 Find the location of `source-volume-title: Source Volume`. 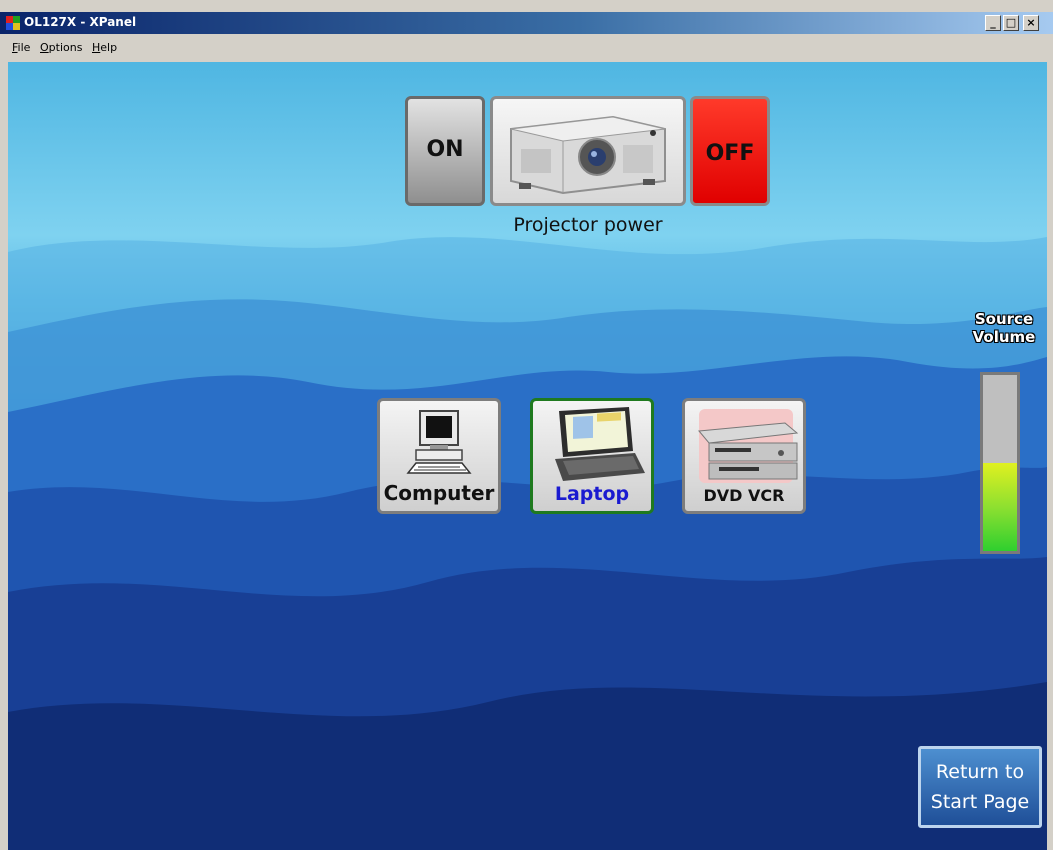

source-volume-title: Source Volume is located at coordinates (1004, 328).